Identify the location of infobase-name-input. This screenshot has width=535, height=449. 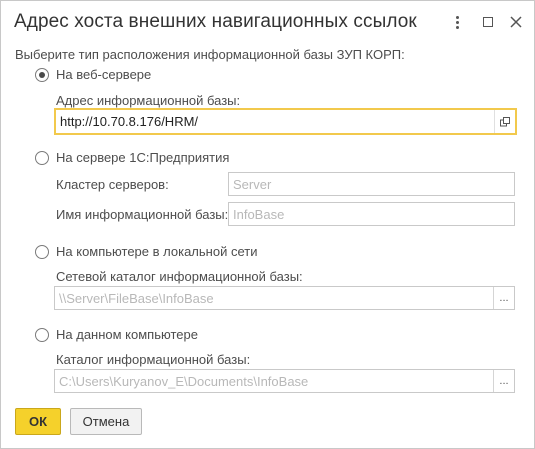
(371, 214).